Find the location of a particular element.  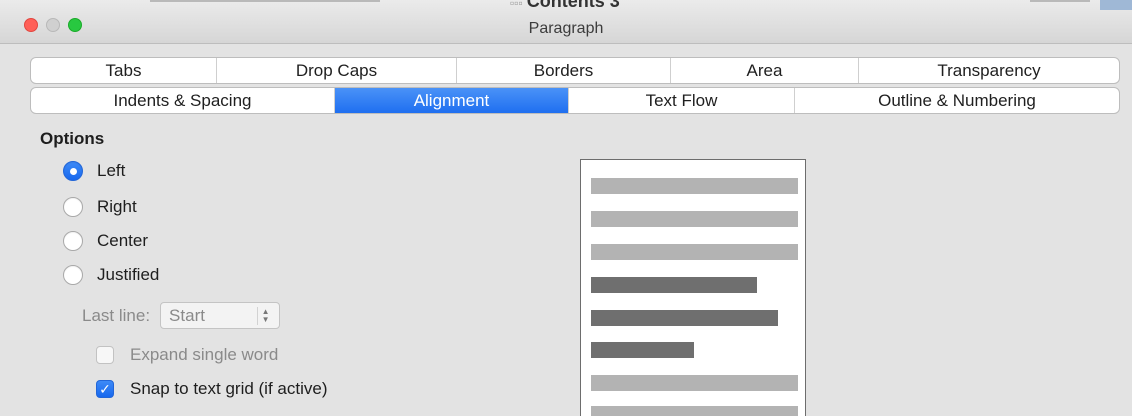

radio-label: Right is located at coordinates (117, 206).